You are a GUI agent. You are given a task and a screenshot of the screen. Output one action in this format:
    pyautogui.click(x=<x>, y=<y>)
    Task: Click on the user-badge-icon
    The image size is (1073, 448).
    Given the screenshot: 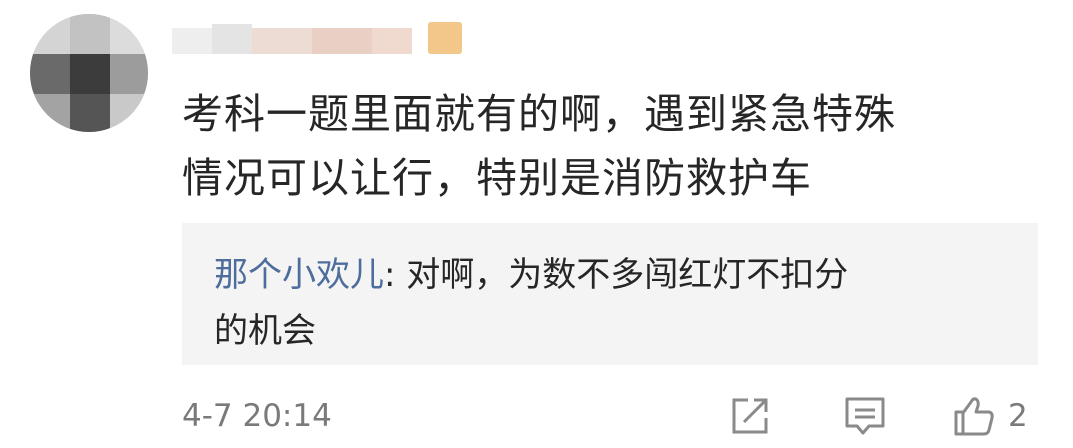 What is the action you would take?
    pyautogui.click(x=445, y=38)
    